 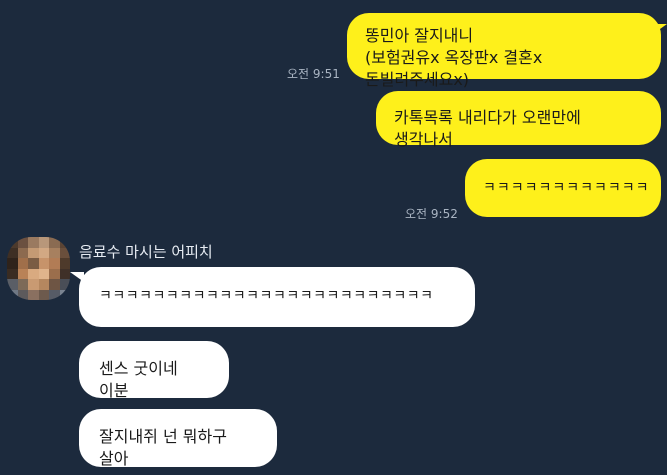 I want to click on outgoing-bubble-tail, so click(x=660, y=29).